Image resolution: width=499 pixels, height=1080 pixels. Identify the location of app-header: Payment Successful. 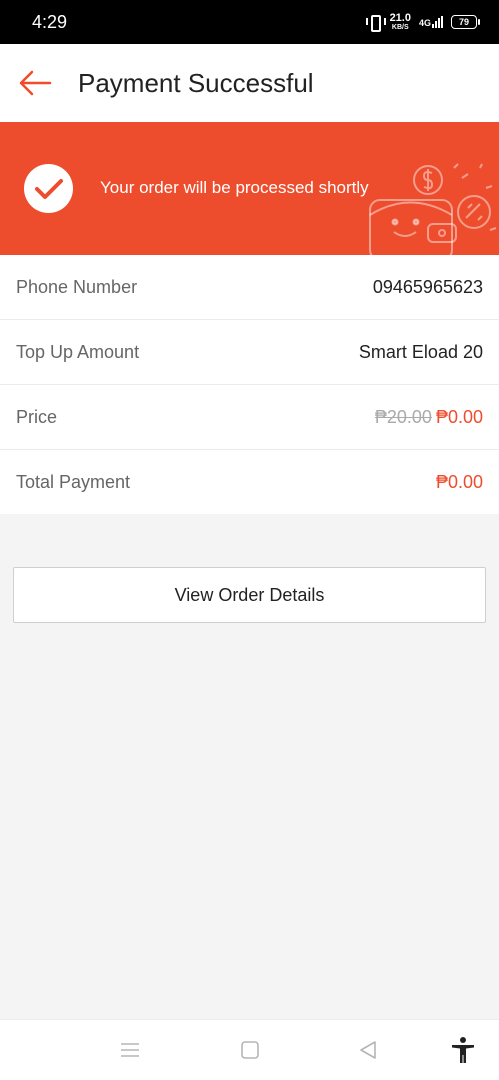
(249, 83).